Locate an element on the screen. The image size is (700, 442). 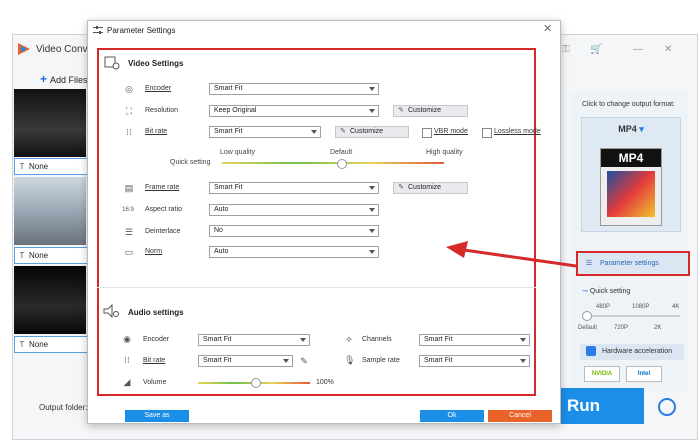
add-files-label: Add Files is located at coordinates (69, 80).